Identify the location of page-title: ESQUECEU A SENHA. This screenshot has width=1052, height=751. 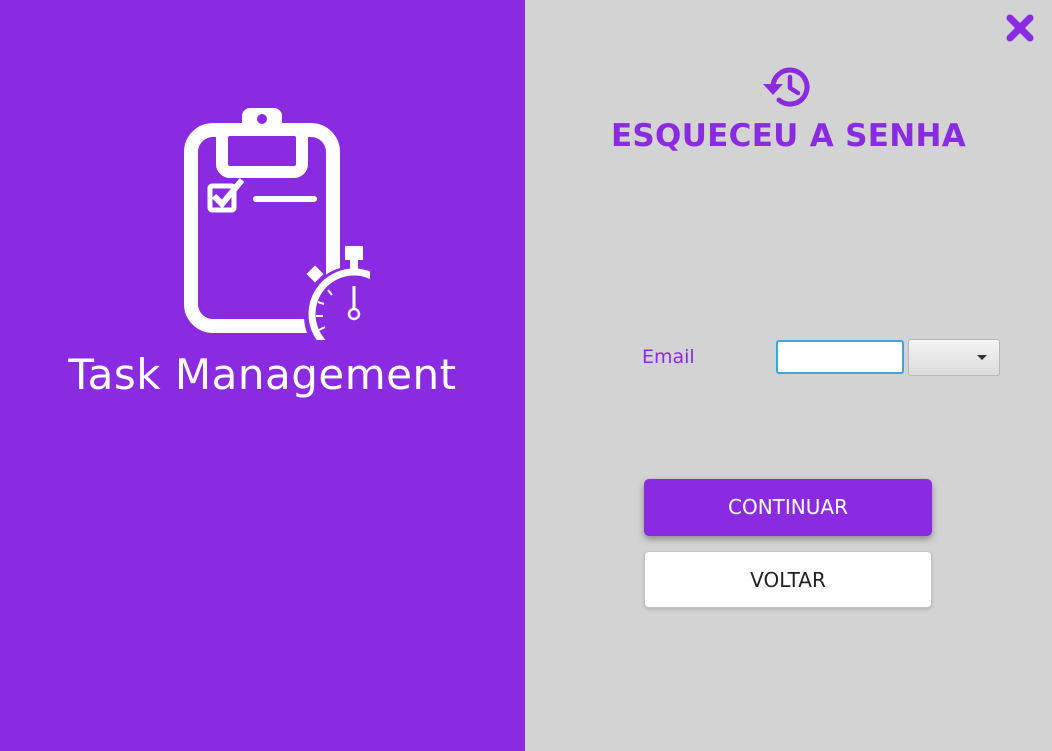
(788, 136).